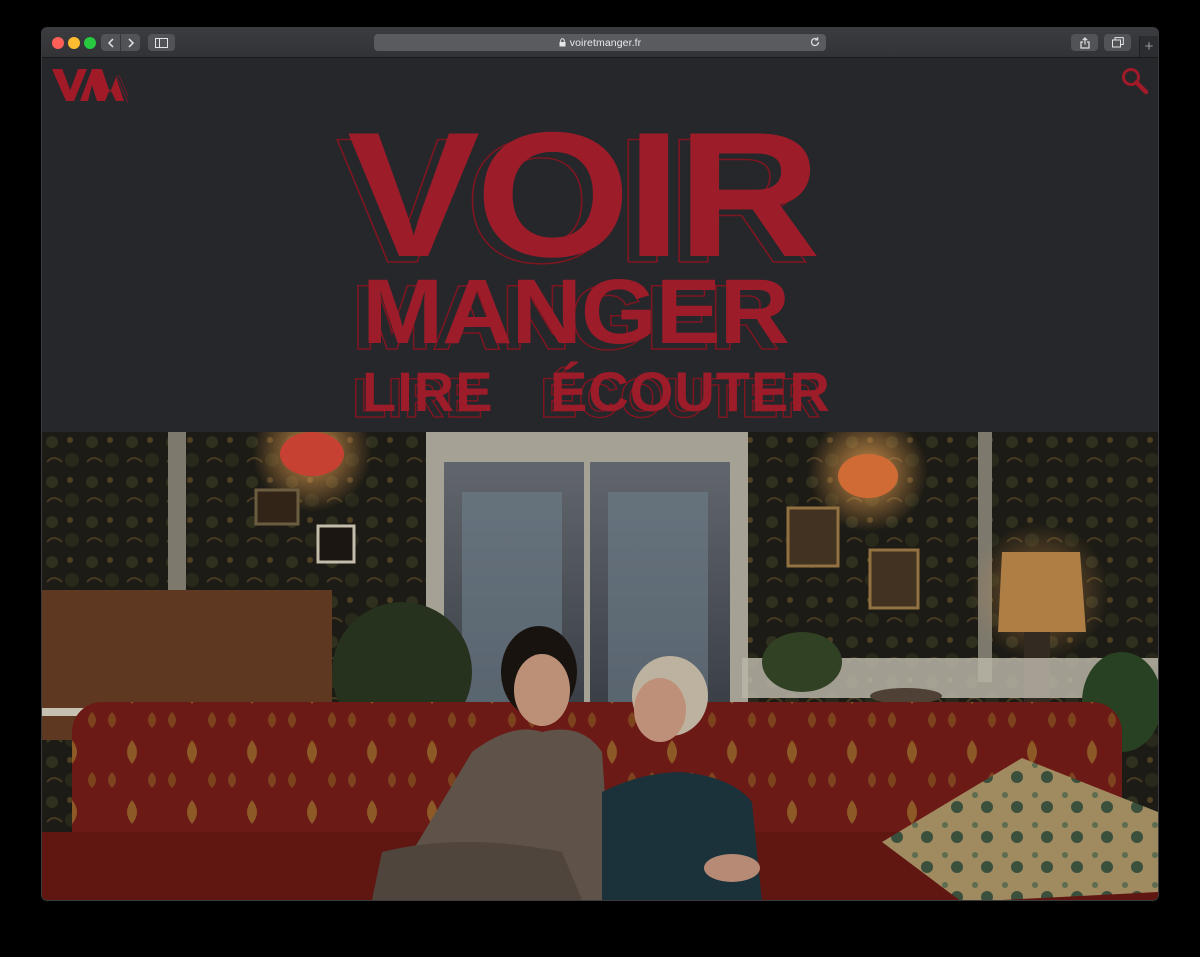 This screenshot has height=957, width=1200. What do you see at coordinates (562, 42) in the screenshot?
I see `lock-icon` at bounding box center [562, 42].